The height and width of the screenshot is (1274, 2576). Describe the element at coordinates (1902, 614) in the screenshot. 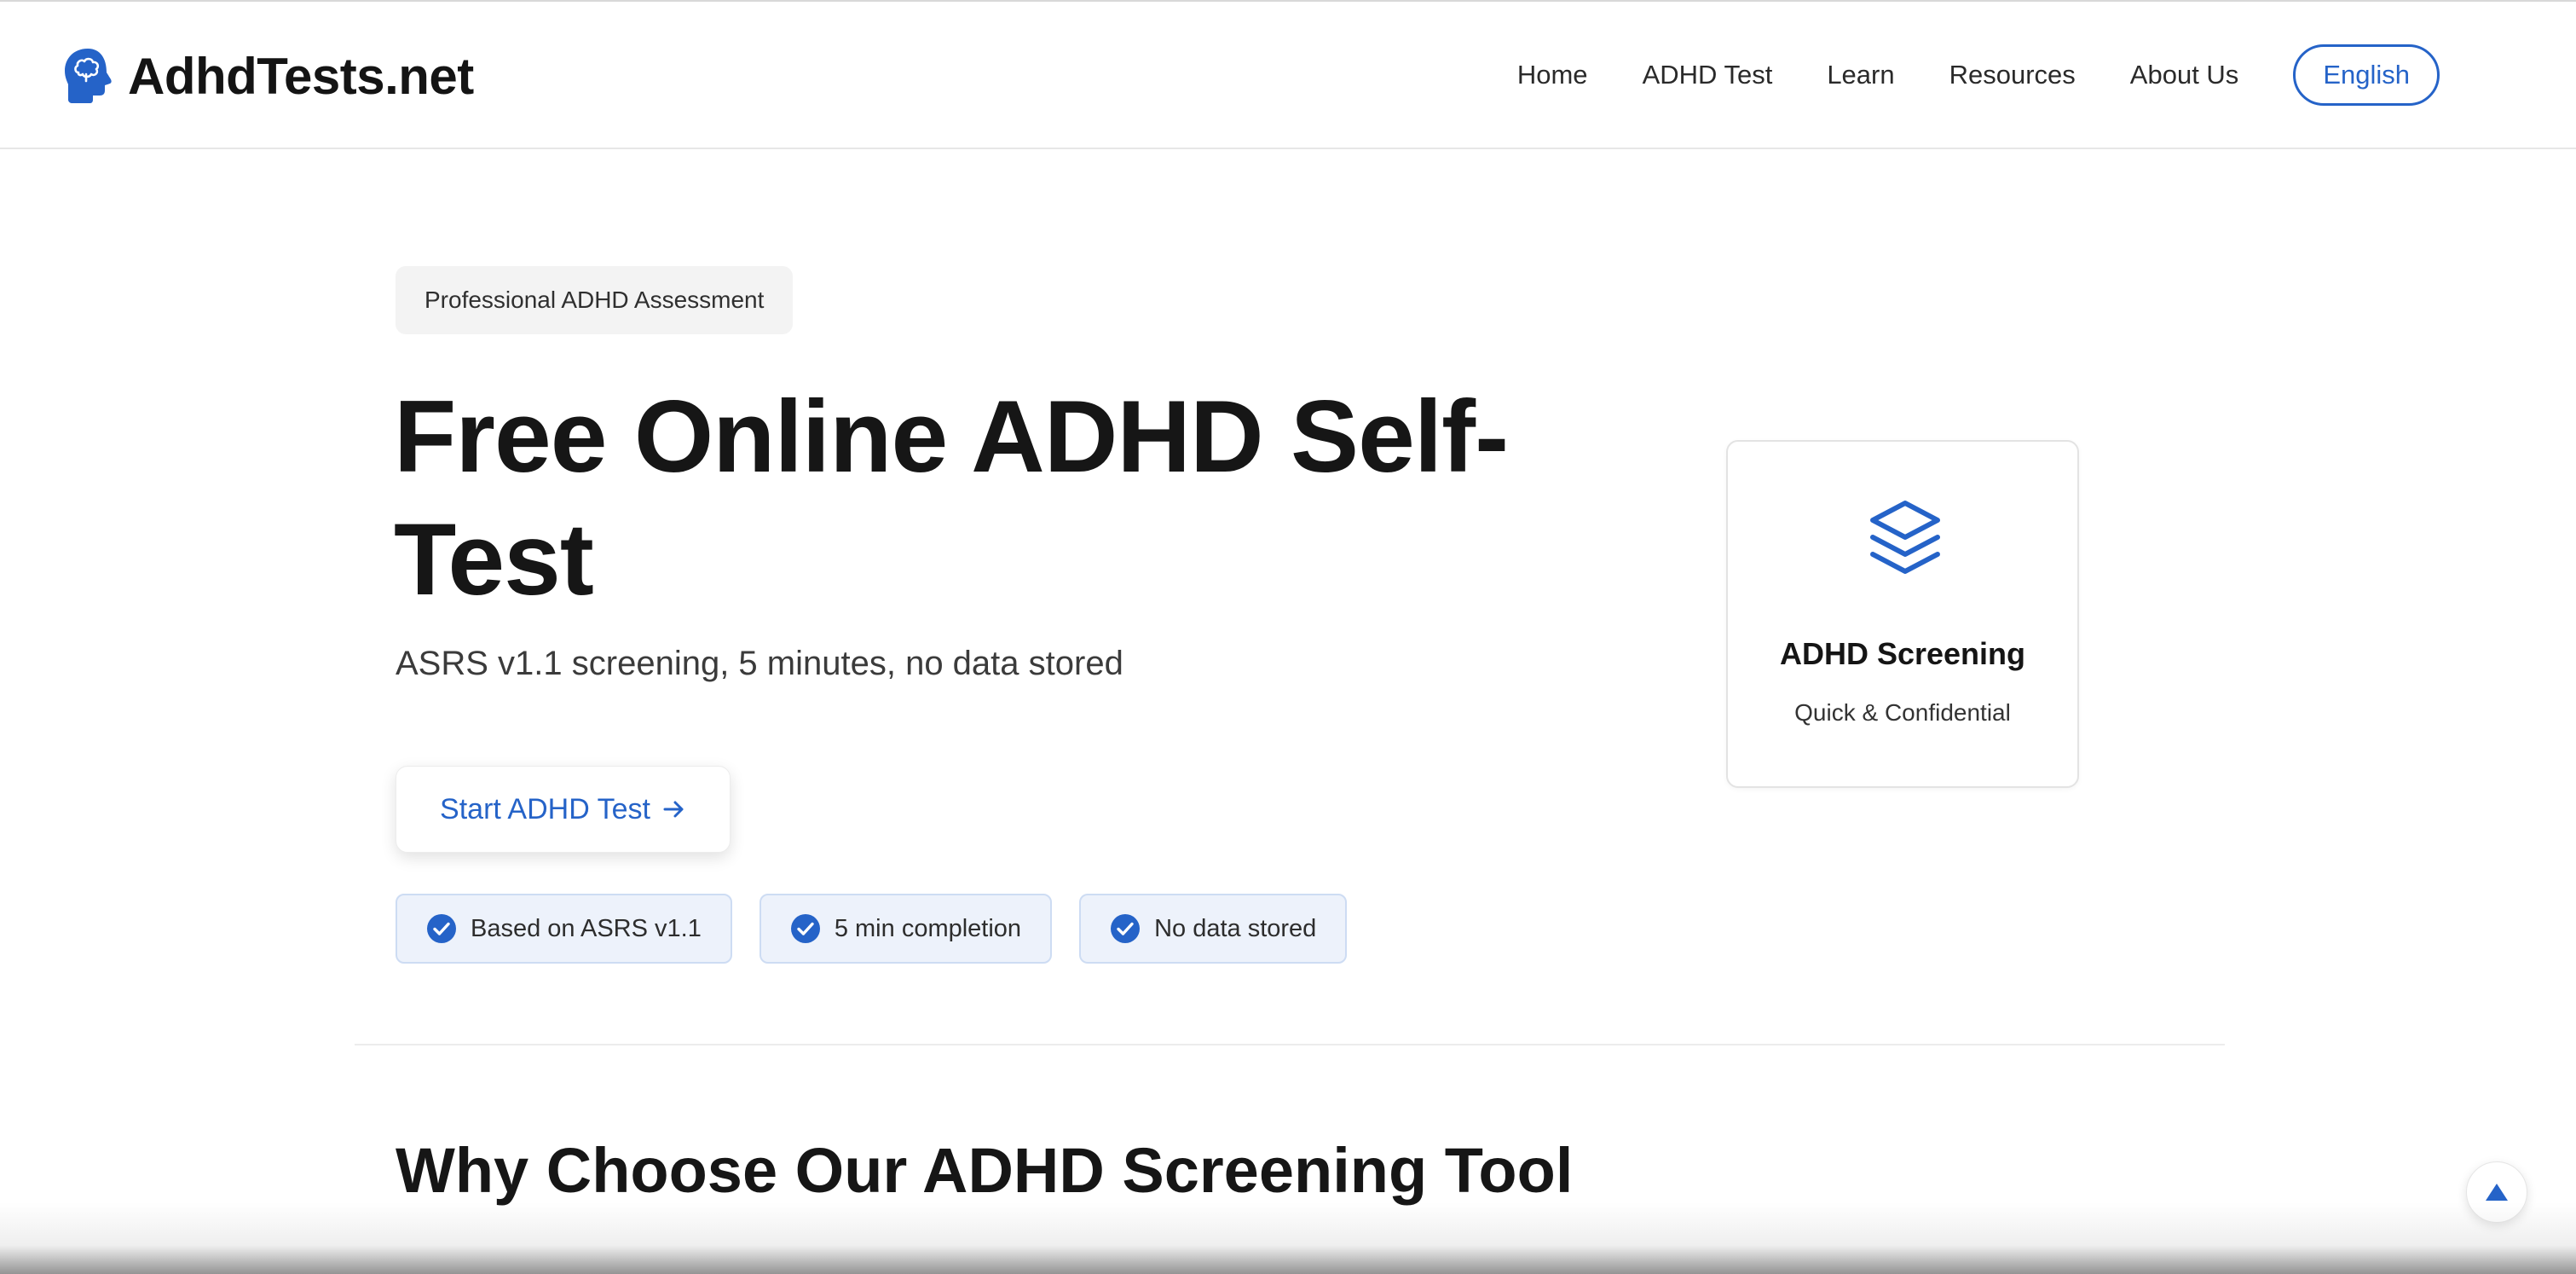

I see `screening-card: ADHD Screening Quick & Confidential` at that location.